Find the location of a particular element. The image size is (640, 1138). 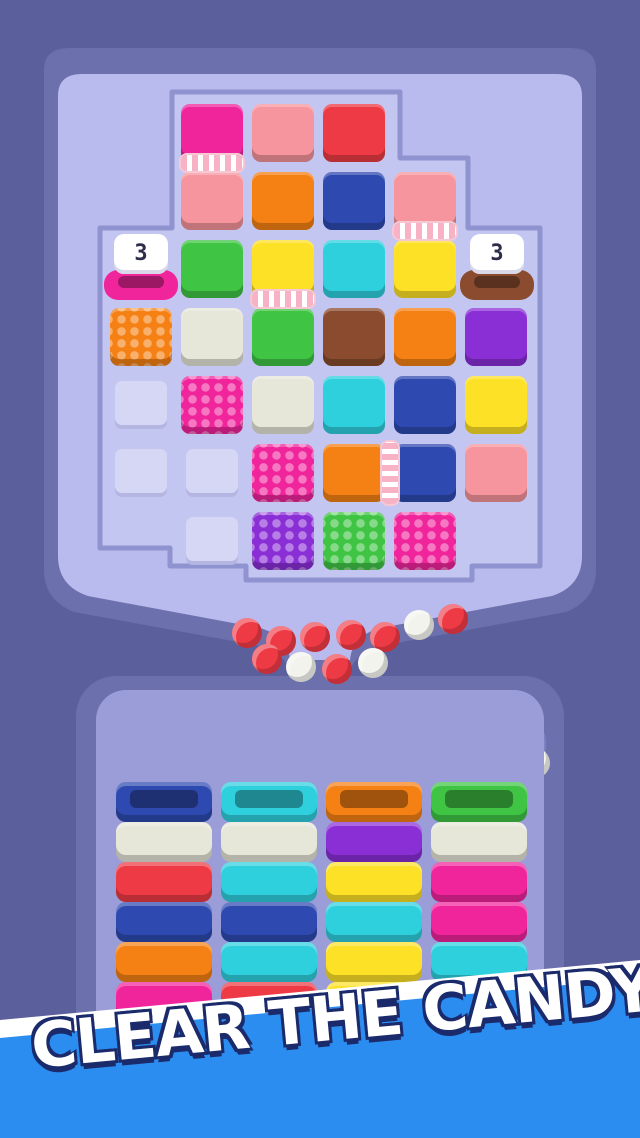

candy-dispenser-left is located at coordinates (141, 285).